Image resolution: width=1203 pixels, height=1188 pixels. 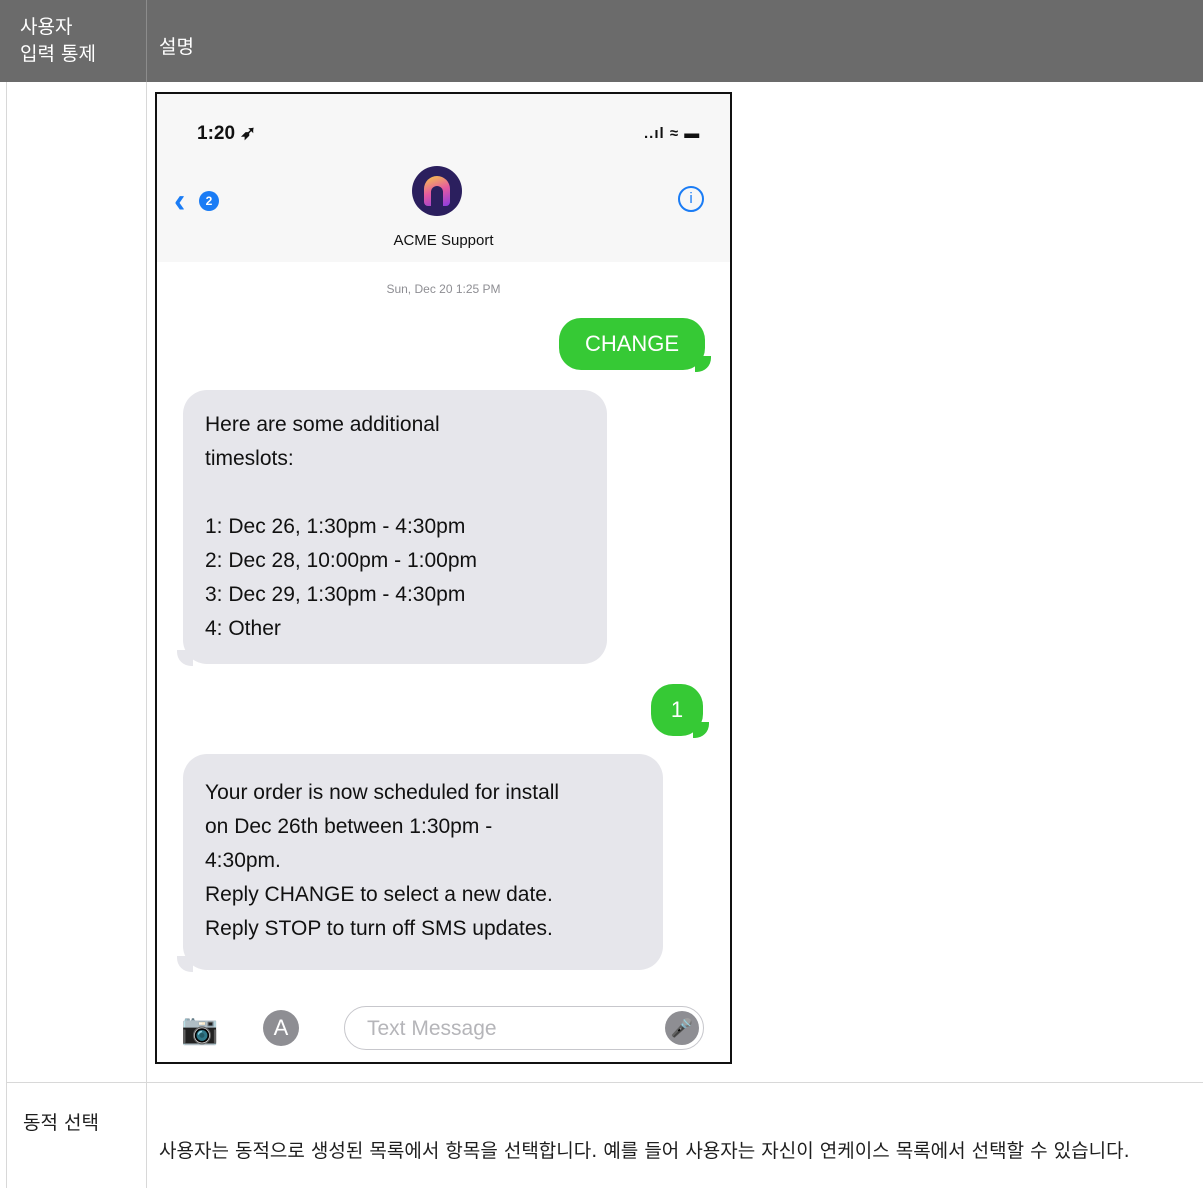 What do you see at coordinates (432, 1028) in the screenshot?
I see `input-placeholder: Text Message` at bounding box center [432, 1028].